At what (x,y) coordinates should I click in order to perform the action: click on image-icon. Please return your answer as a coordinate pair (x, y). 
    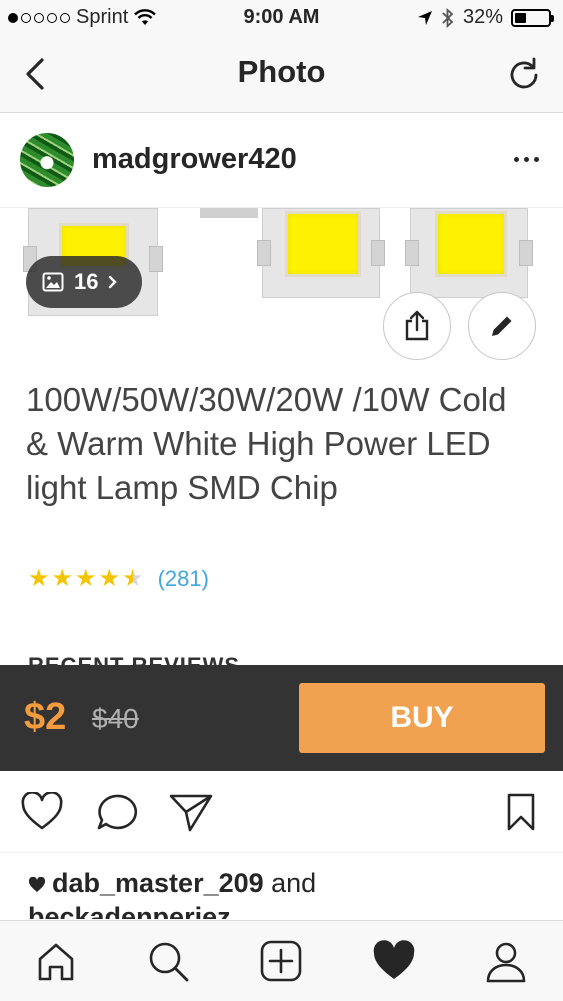
    Looking at the image, I should click on (53, 282).